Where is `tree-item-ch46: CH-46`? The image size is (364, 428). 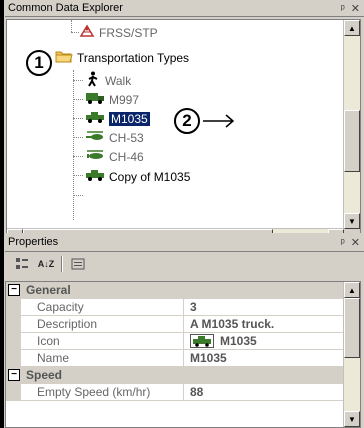
tree-item-ch46: CH-46 is located at coordinates (114, 156).